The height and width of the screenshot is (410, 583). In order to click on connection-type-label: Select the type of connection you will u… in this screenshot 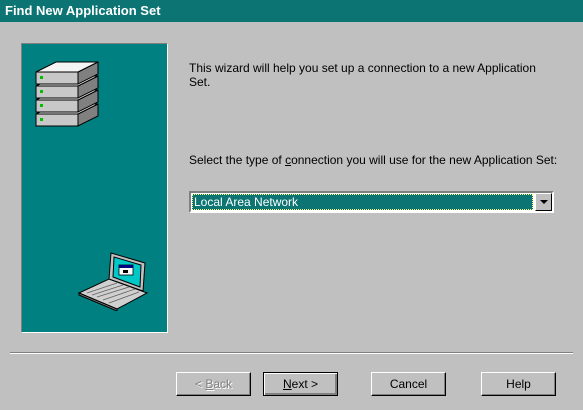, I will do `click(373, 160)`.